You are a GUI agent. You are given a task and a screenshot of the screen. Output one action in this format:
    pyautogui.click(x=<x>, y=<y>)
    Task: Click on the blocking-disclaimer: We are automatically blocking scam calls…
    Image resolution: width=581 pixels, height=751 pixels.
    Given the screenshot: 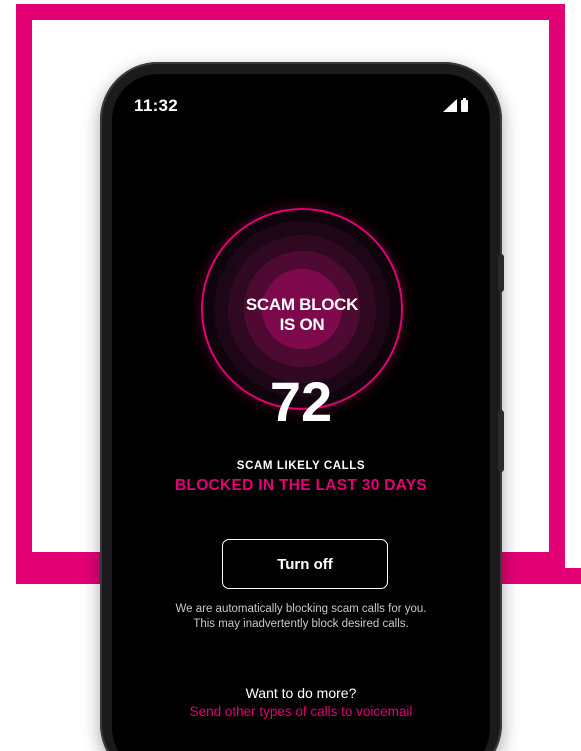 What is the action you would take?
    pyautogui.click(x=301, y=616)
    